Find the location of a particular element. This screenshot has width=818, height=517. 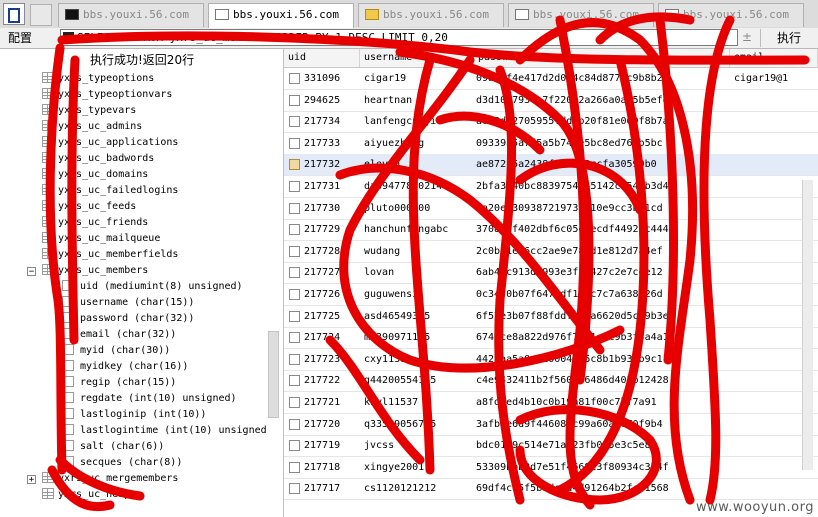

tree-item-label: yxrs_typevars is located at coordinates (97, 110).